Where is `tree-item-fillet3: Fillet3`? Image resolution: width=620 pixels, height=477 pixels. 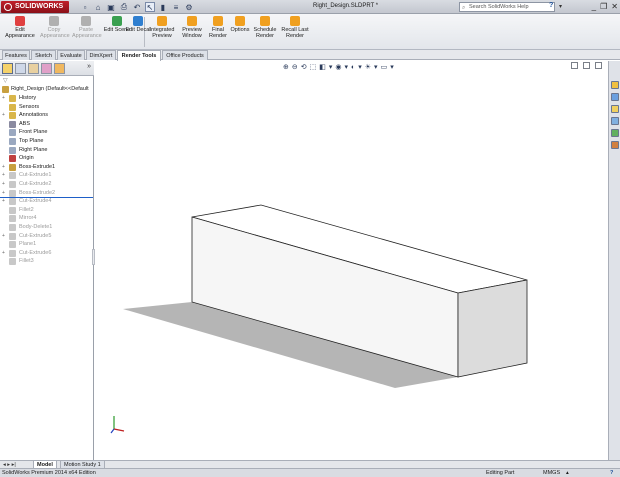
tree-item-fillet3: Fillet3 is located at coordinates (46, 261).